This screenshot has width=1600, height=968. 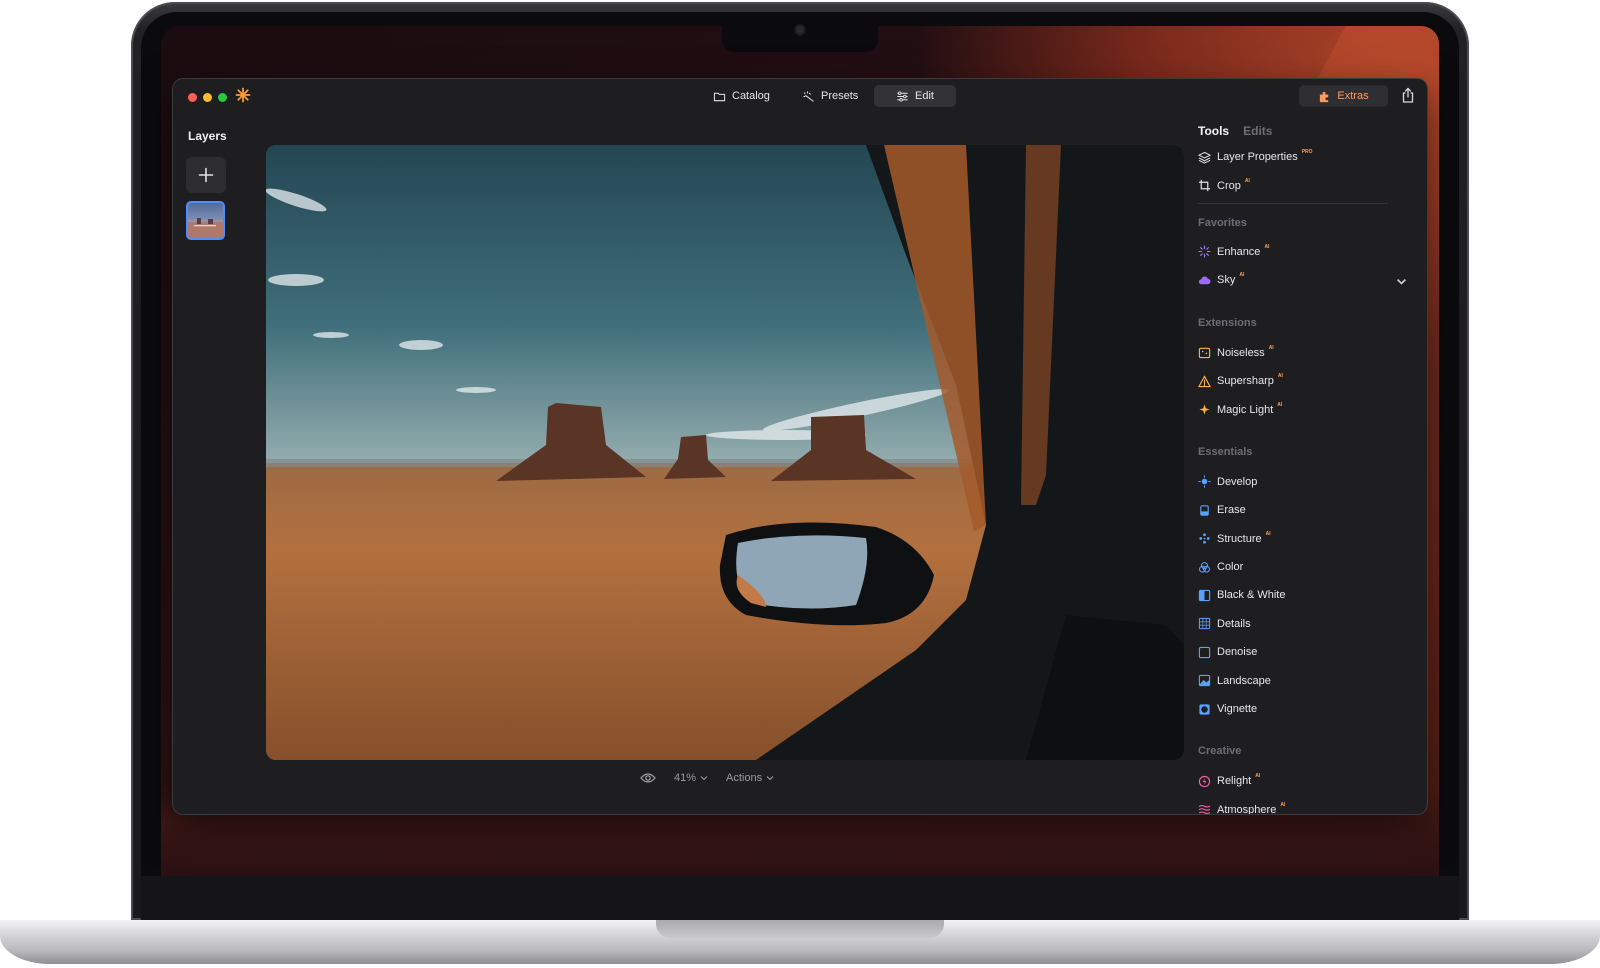 What do you see at coordinates (1245, 409) in the screenshot?
I see `tool-label: Magic Light` at bounding box center [1245, 409].